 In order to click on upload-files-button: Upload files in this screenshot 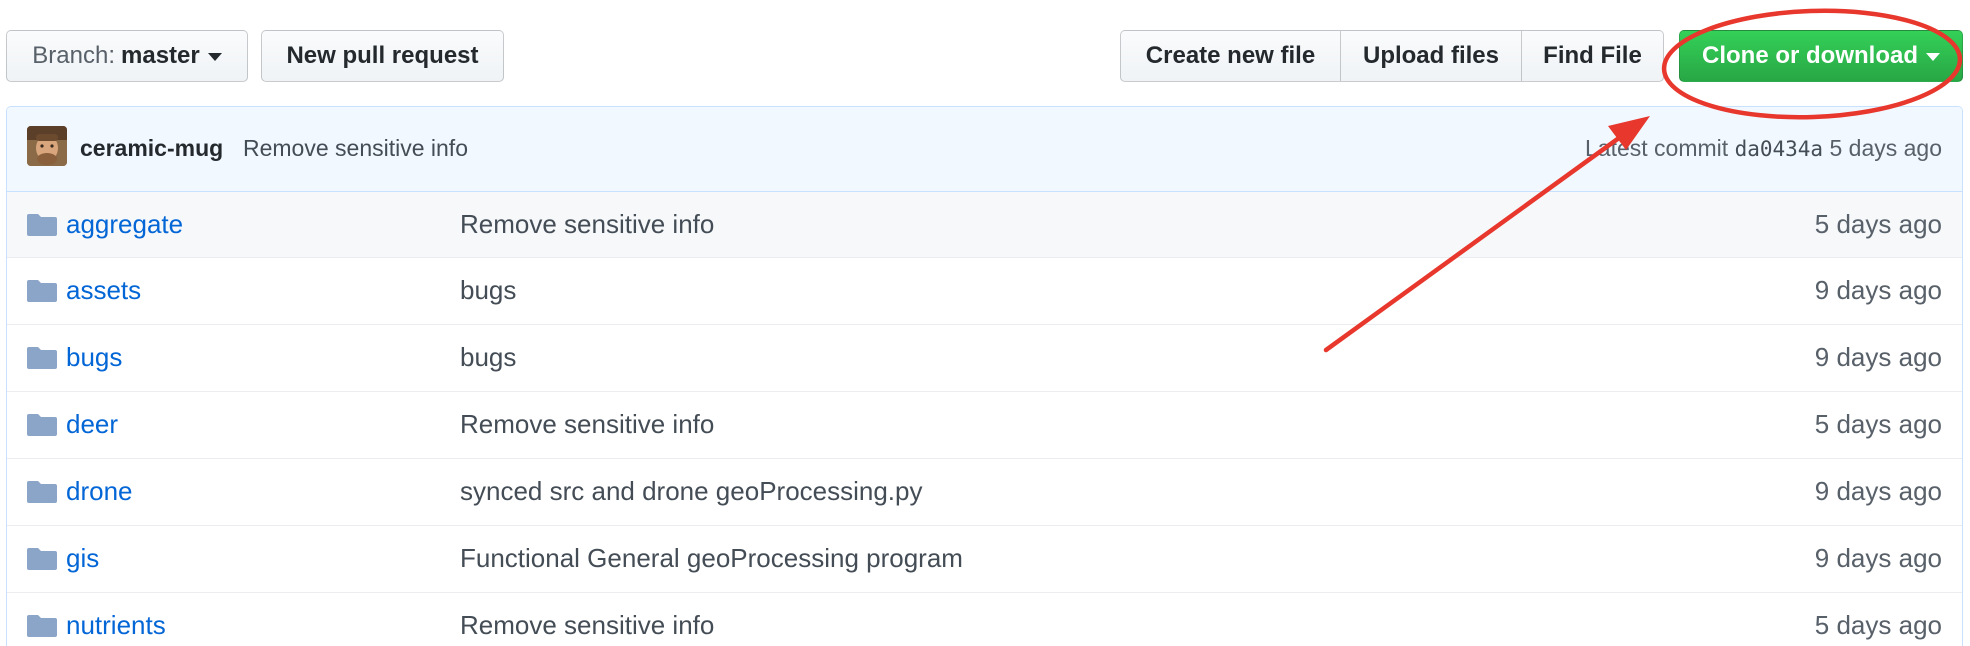, I will do `click(1431, 56)`.